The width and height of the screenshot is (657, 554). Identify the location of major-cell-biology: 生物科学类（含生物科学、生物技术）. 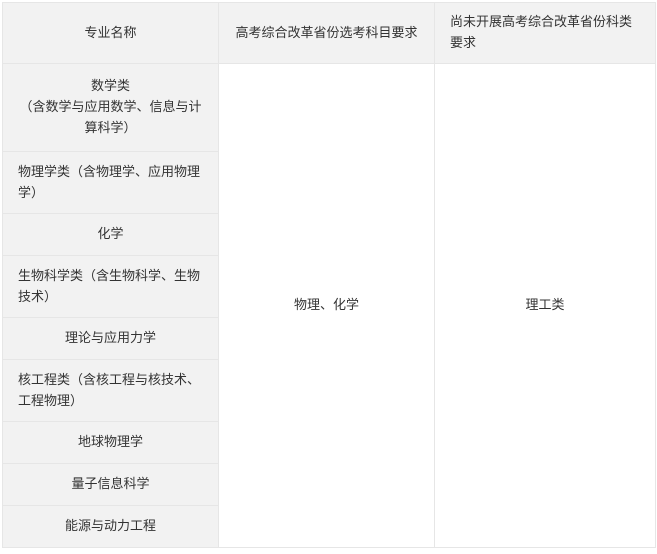
(110, 286).